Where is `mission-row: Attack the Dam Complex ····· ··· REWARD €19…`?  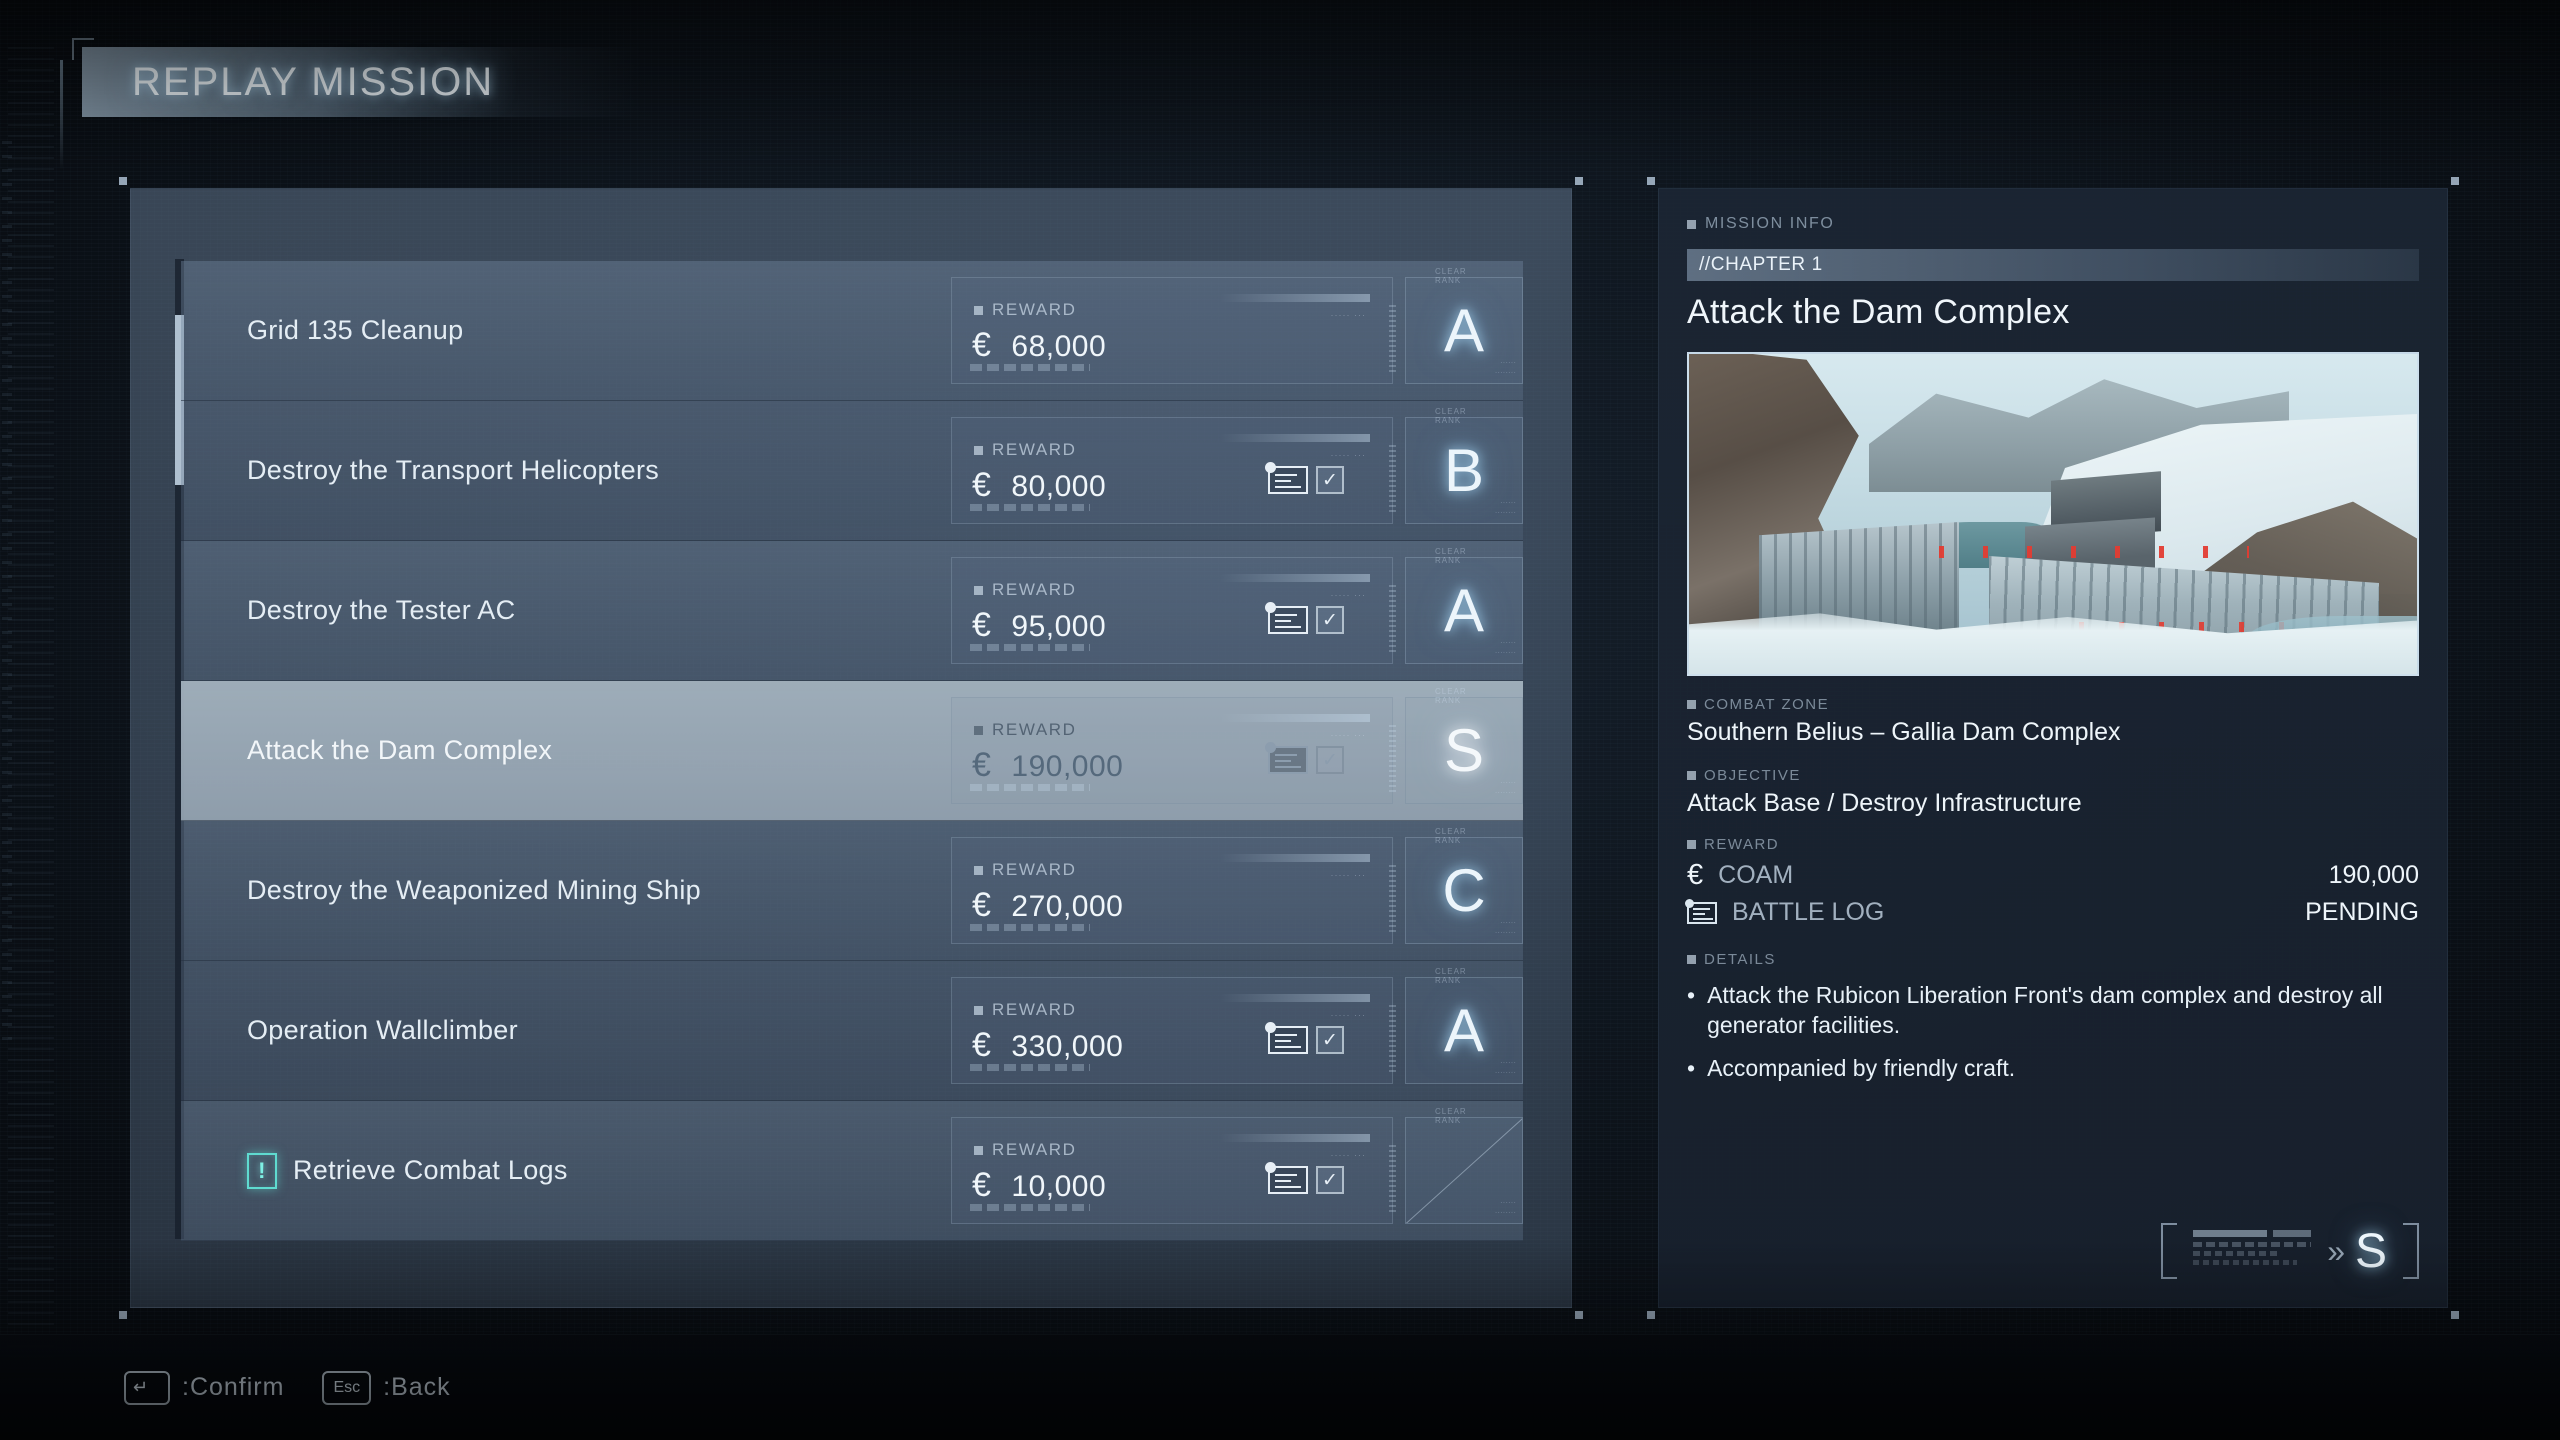 mission-row: Attack the Dam Complex ····· ··· REWARD €19… is located at coordinates (852, 751).